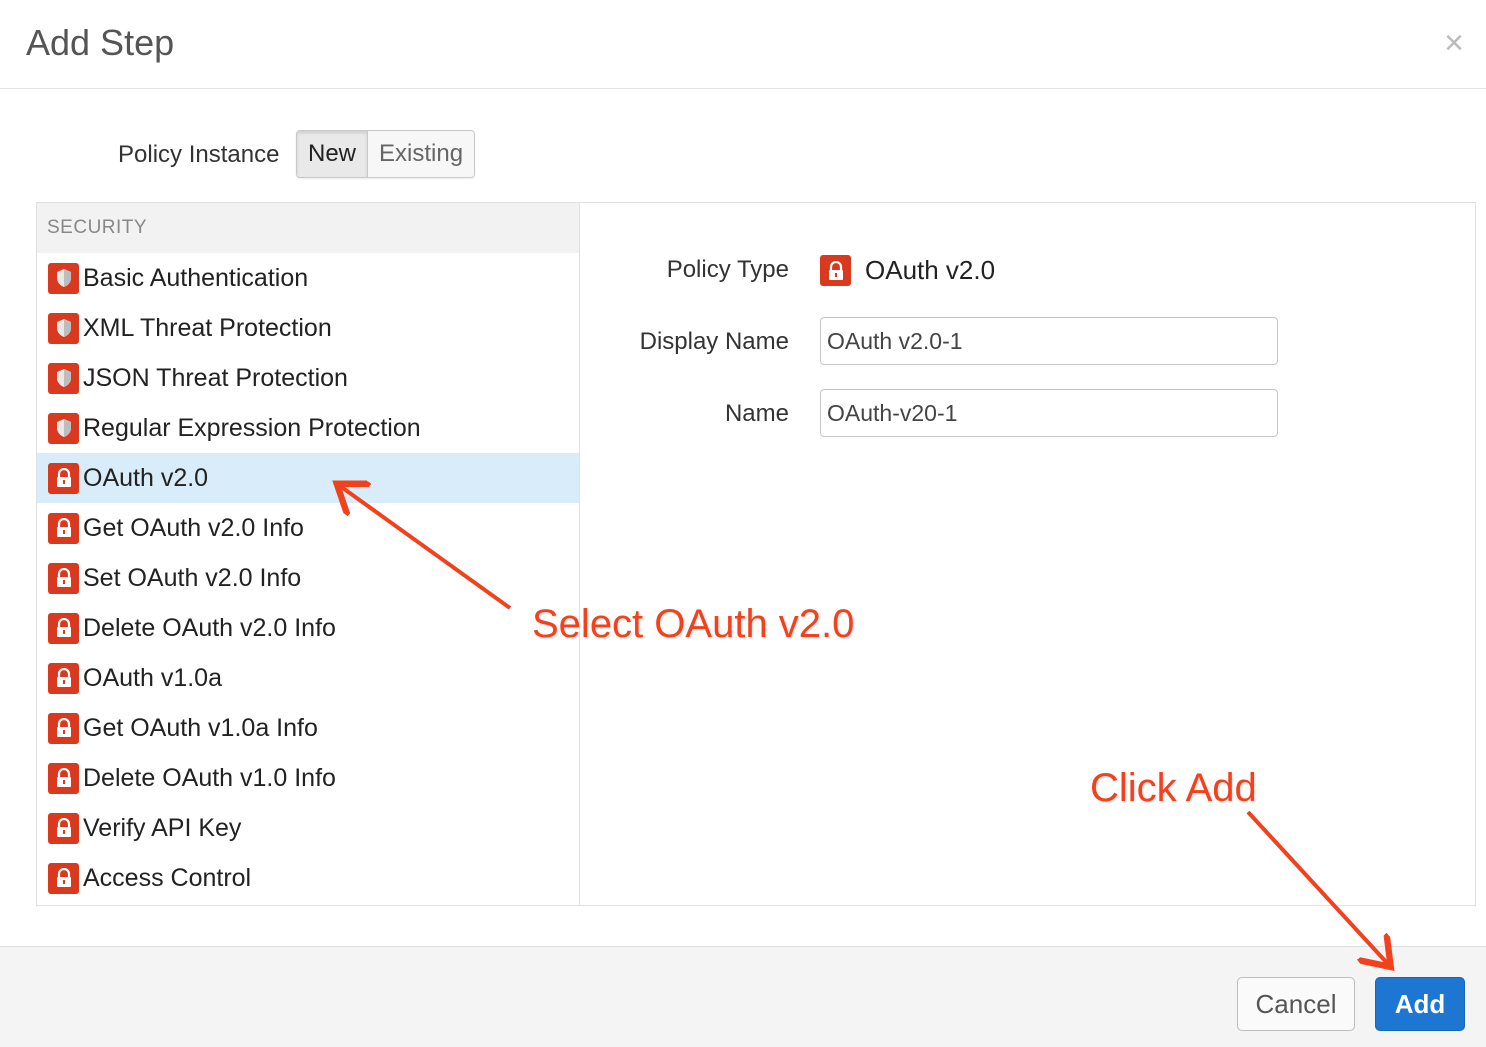 This screenshot has height=1047, width=1486. What do you see at coordinates (1454, 43) in the screenshot?
I see `close-icon: ×` at bounding box center [1454, 43].